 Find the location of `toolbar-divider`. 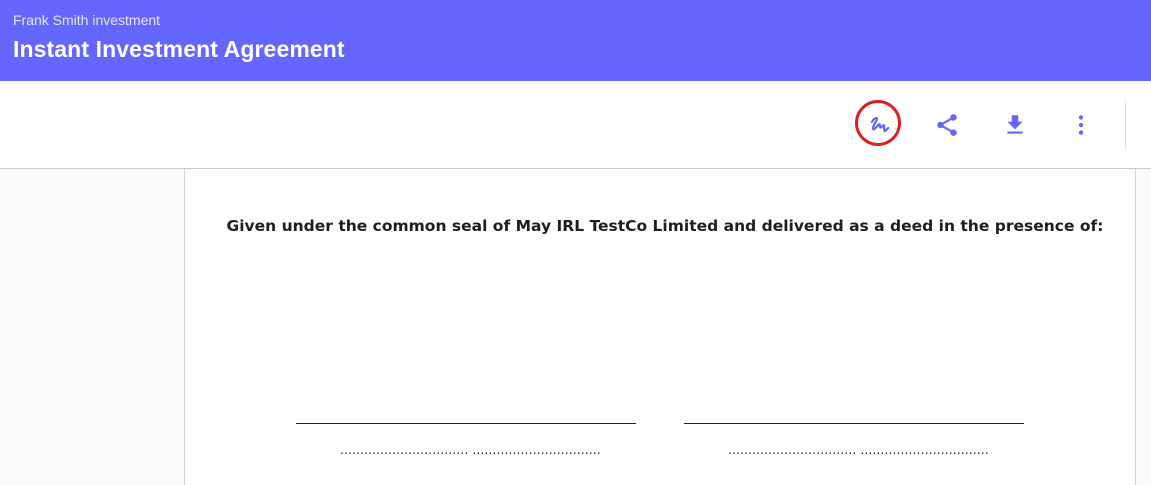

toolbar-divider is located at coordinates (1125, 125).